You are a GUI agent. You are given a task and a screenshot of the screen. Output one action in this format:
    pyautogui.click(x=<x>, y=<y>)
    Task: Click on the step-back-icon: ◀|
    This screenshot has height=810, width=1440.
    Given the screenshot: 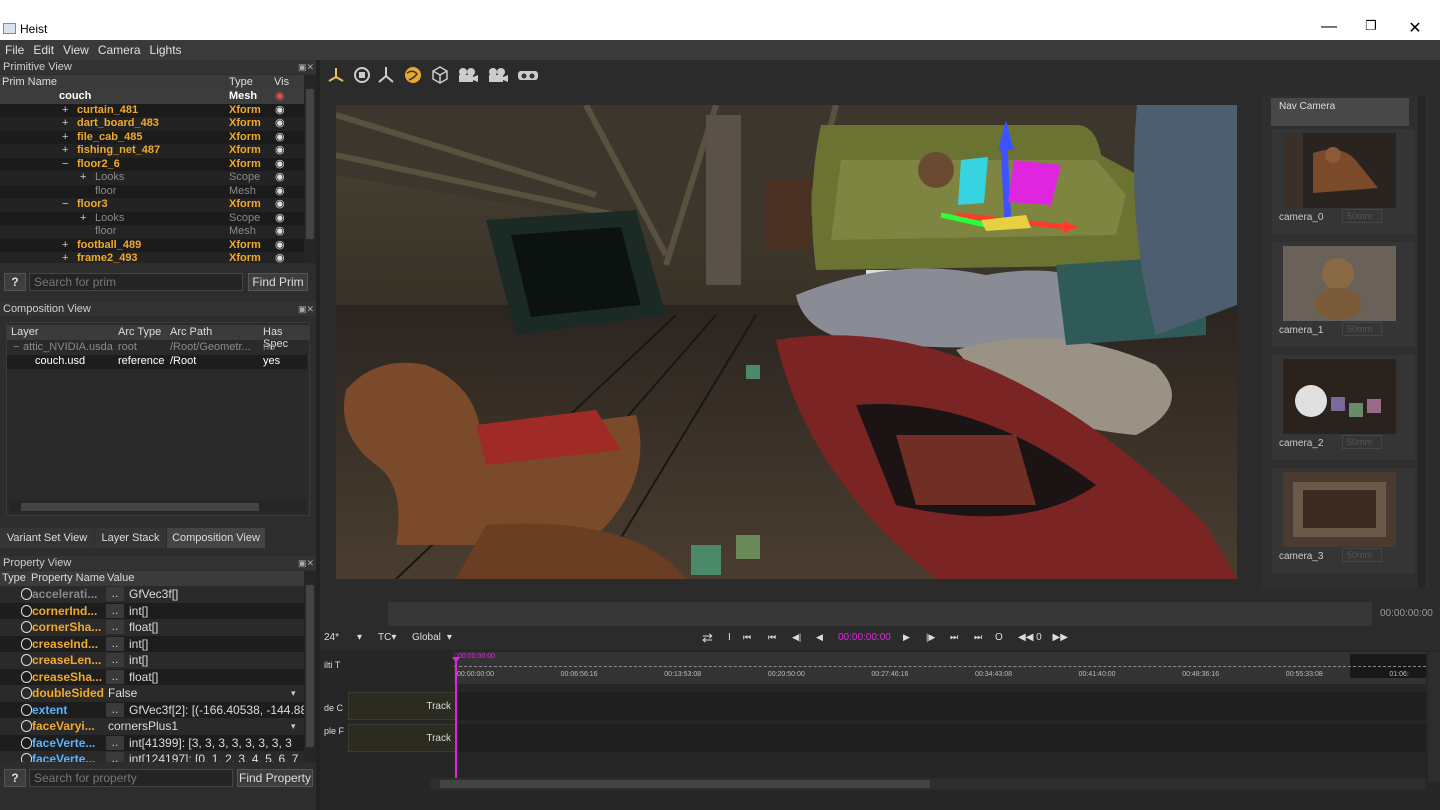 What is the action you would take?
    pyautogui.click(x=796, y=637)
    